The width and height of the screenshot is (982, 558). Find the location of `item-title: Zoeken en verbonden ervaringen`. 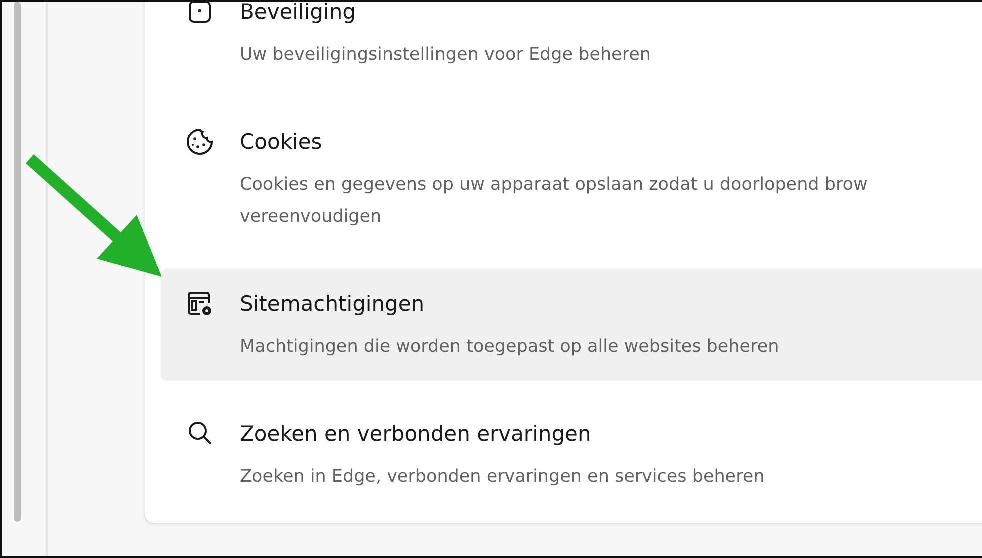

item-title: Zoeken en verbonden ervaringen is located at coordinates (416, 434).